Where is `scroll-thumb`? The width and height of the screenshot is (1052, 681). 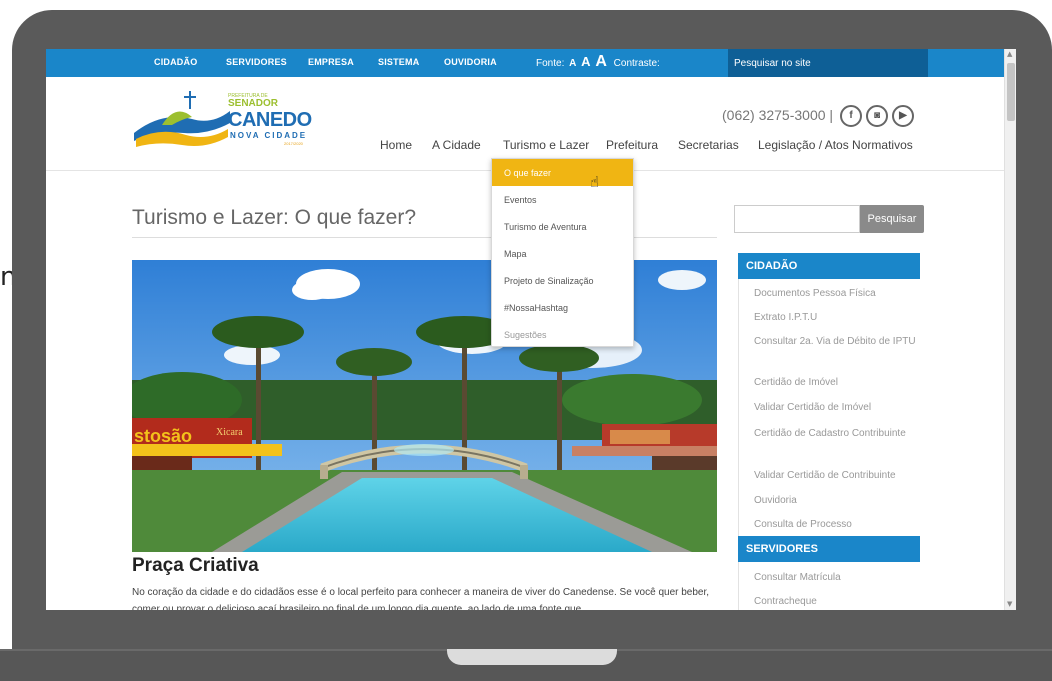
scroll-thumb is located at coordinates (1011, 92).